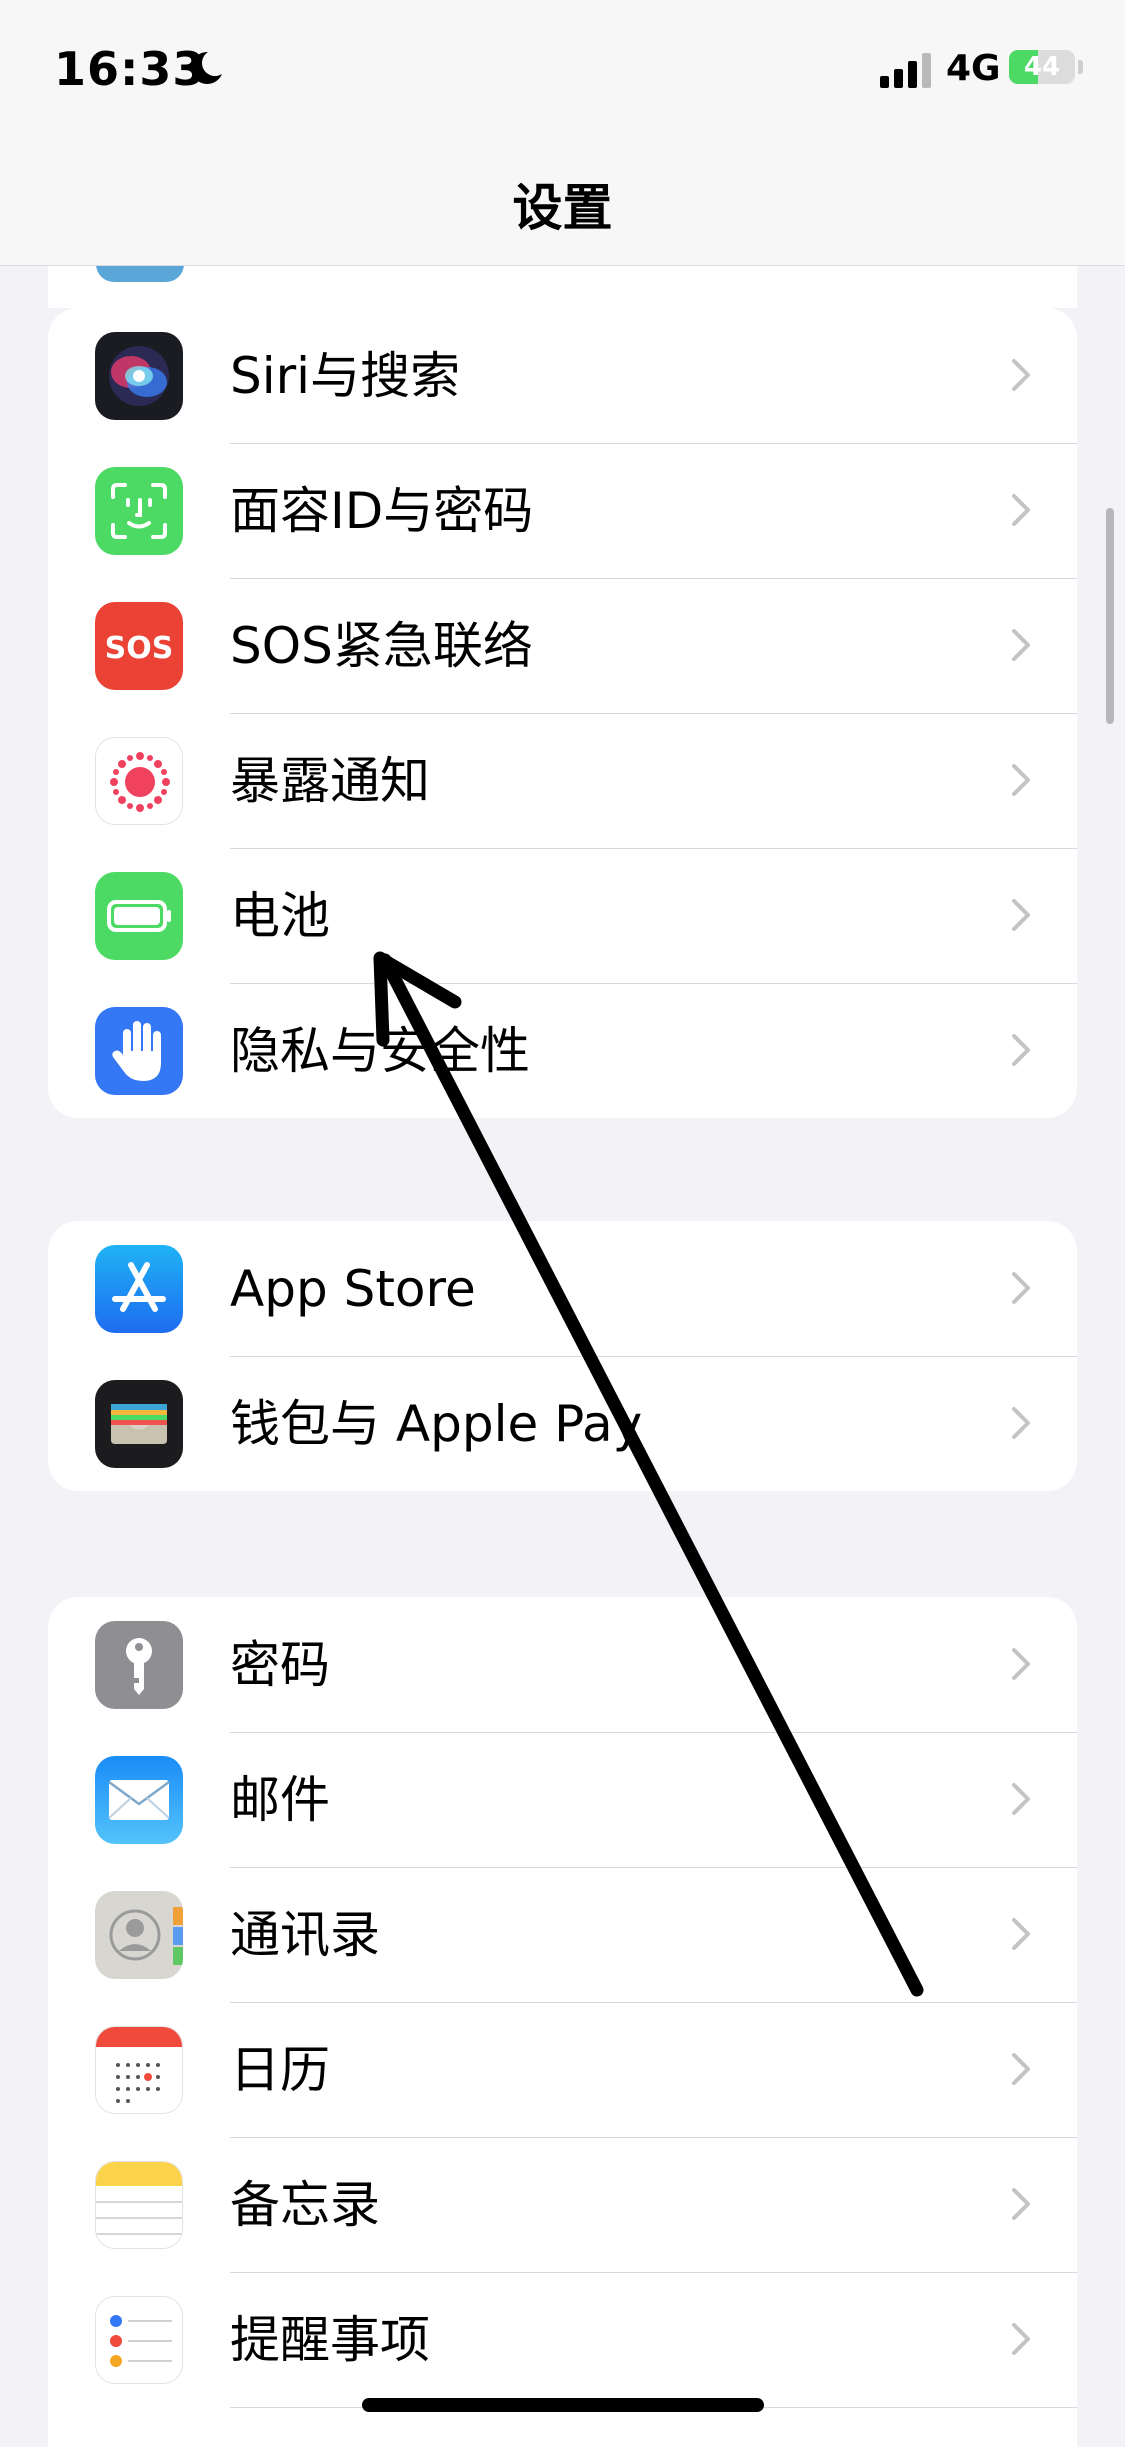  What do you see at coordinates (562, 510) in the screenshot?
I see `settings-row-face-id: 面容ID与密码` at bounding box center [562, 510].